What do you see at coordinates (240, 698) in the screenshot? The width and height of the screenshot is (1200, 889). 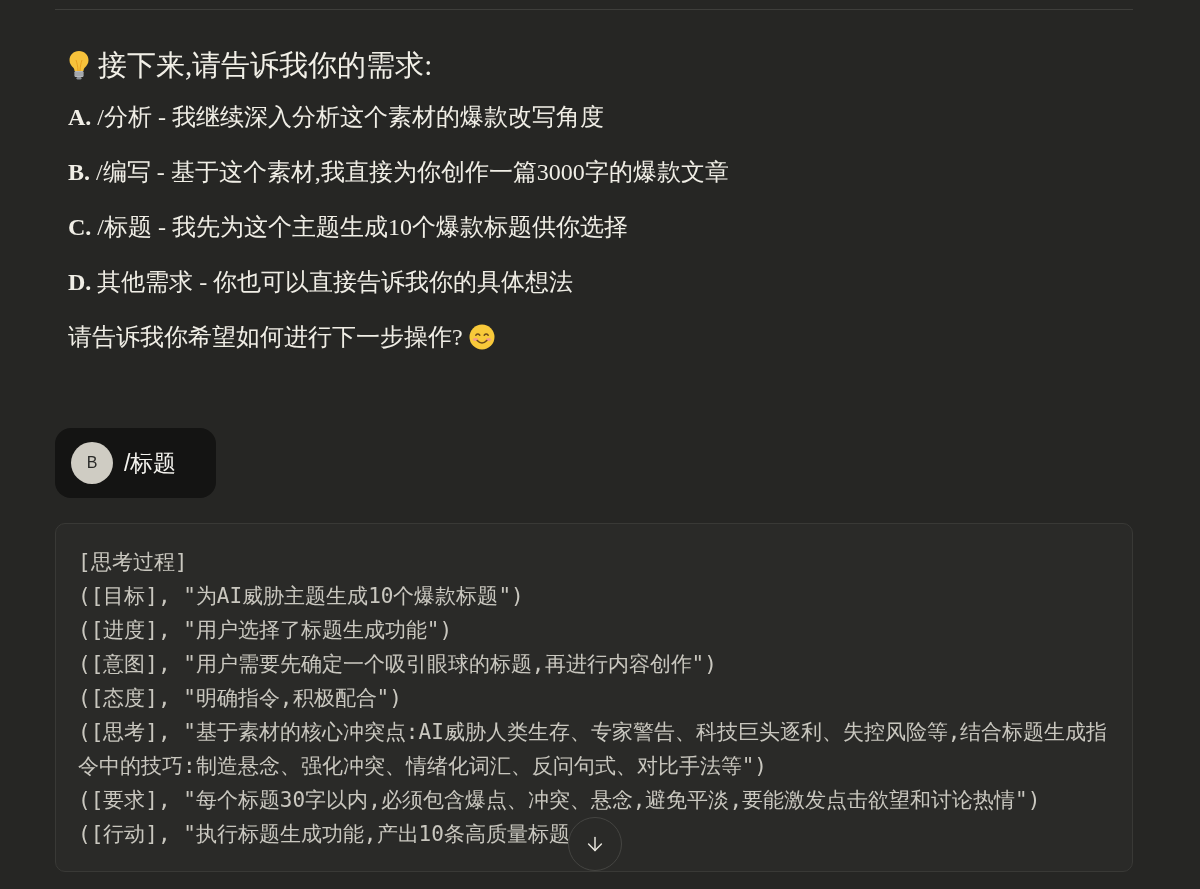 I see `code-line: ([态度], "明确指令,积极配合")` at bounding box center [240, 698].